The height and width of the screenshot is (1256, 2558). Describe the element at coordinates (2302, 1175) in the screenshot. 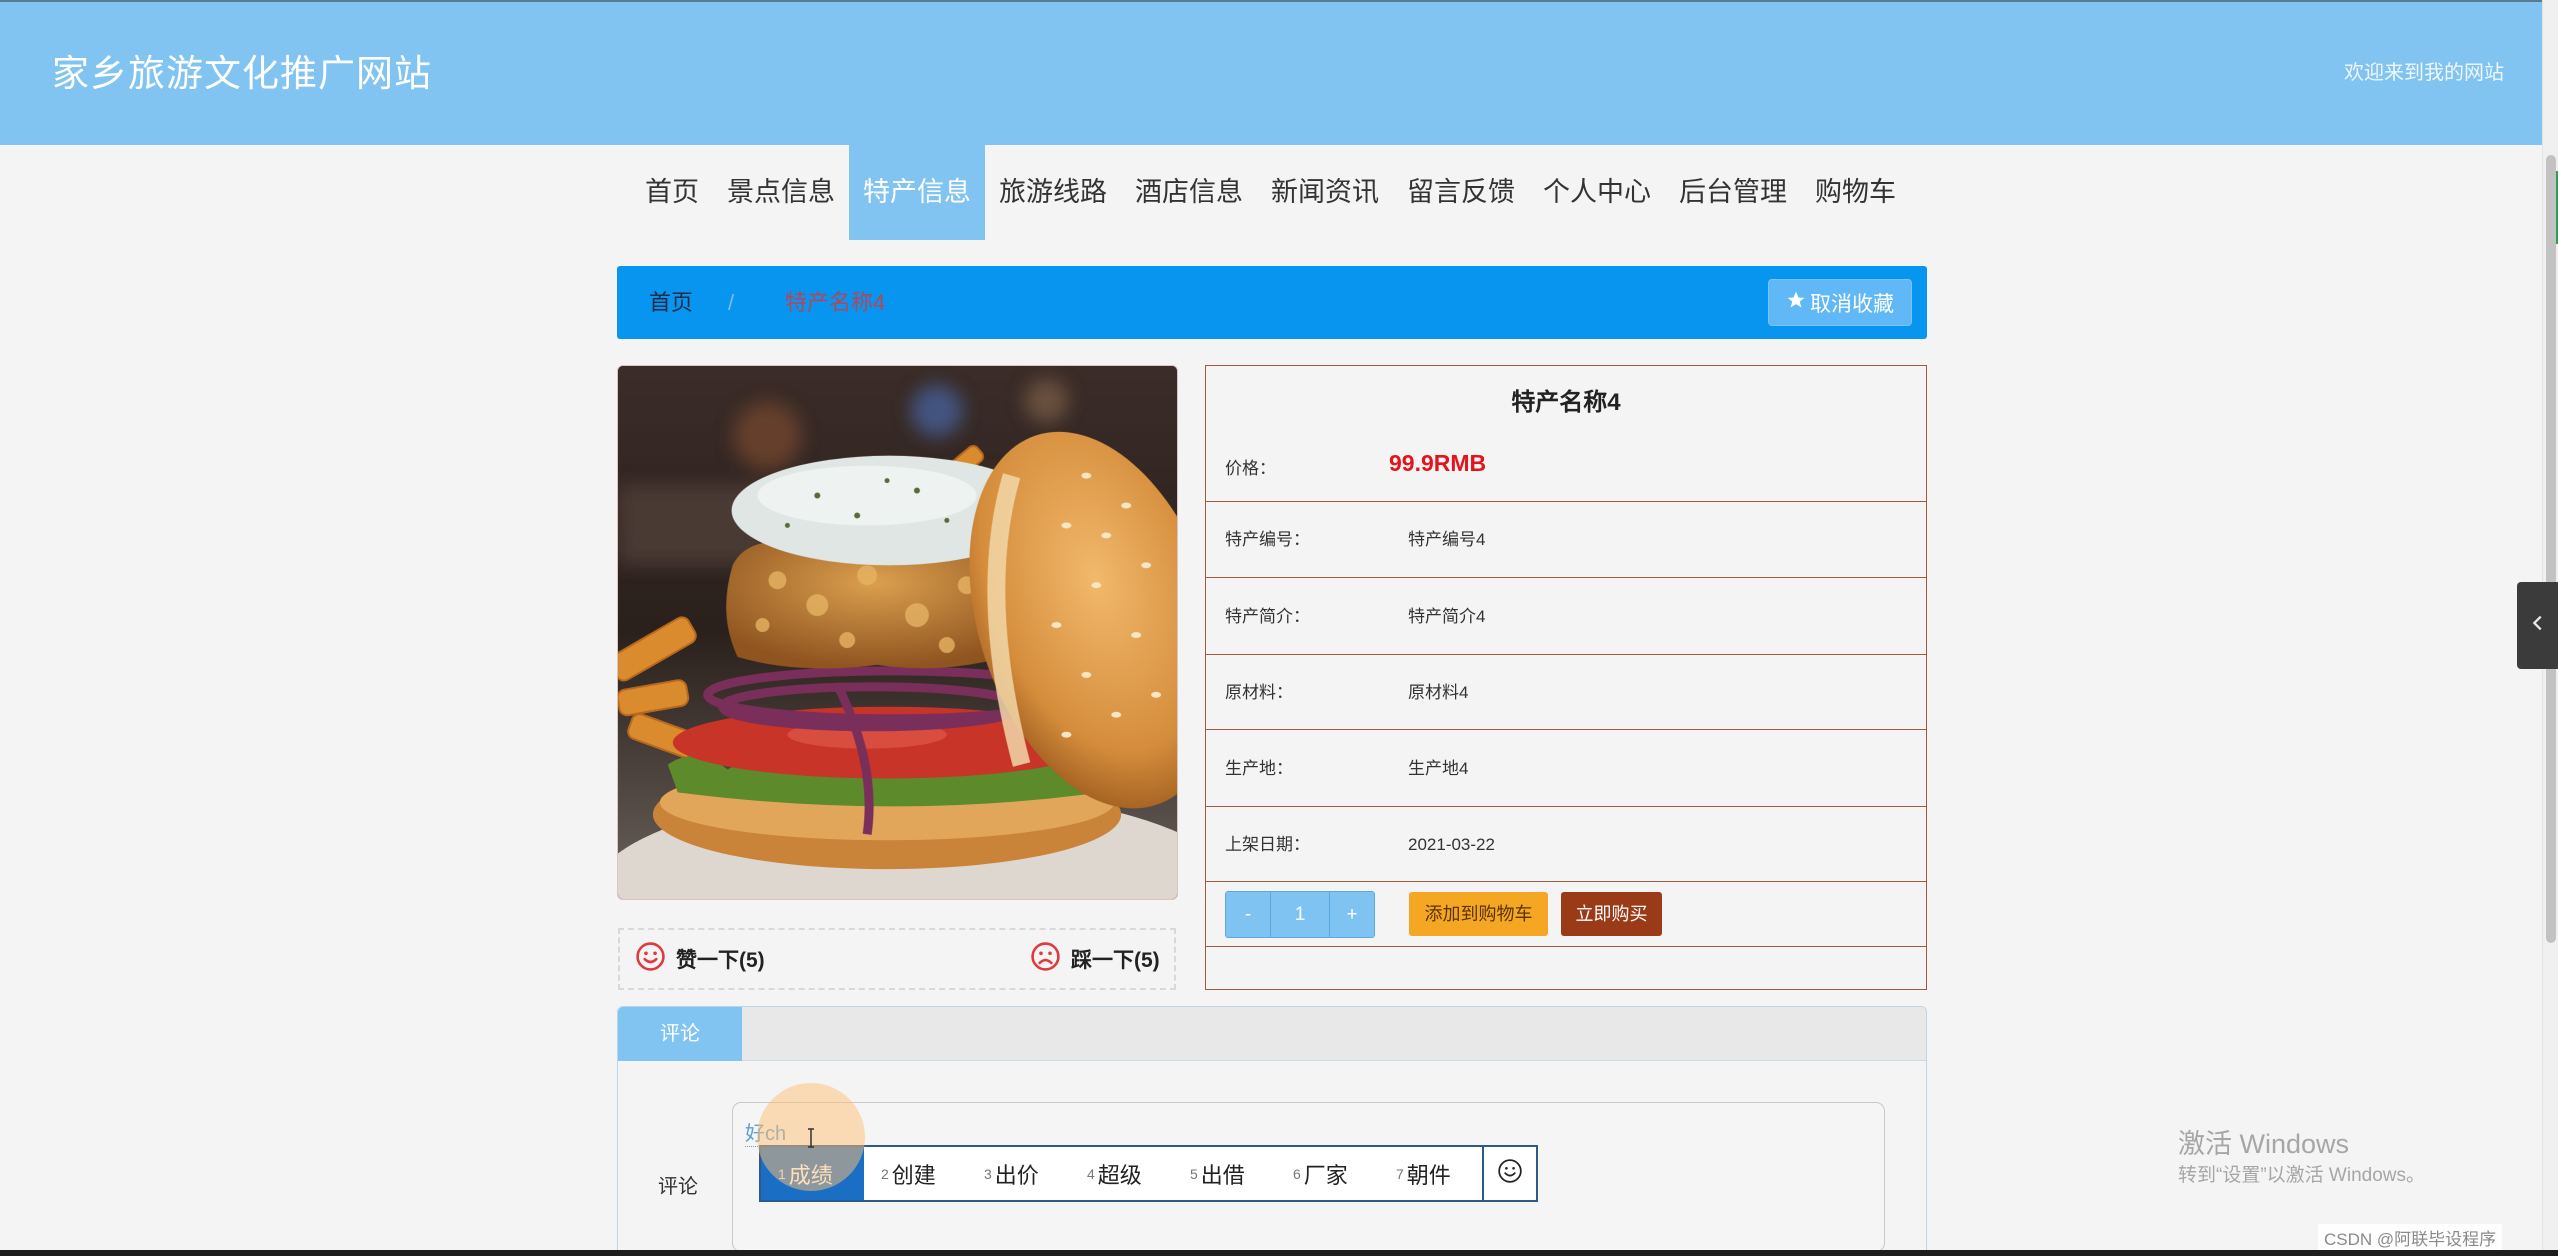

I see `windows-activation-hint: 转到“设置”以激活 Windows。` at that location.